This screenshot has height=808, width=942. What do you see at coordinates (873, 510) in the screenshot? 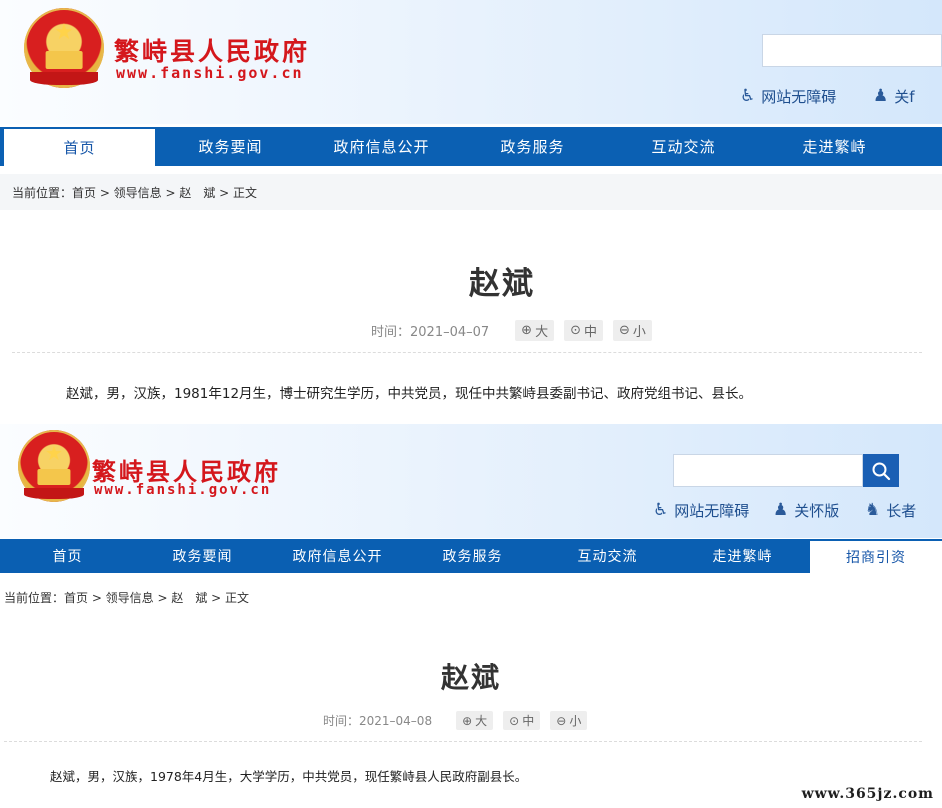
I see `elder-icon: ♞` at bounding box center [873, 510].